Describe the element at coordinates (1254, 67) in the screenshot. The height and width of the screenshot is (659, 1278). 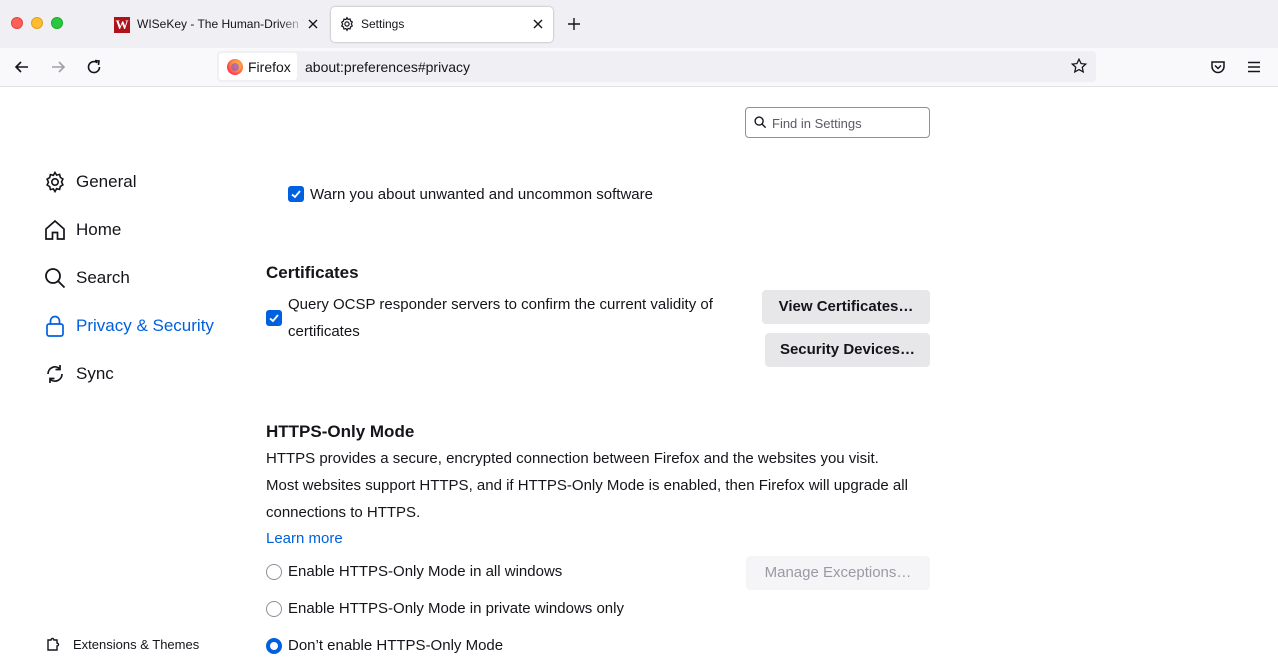
I see `menu-hamburger-icon` at that location.